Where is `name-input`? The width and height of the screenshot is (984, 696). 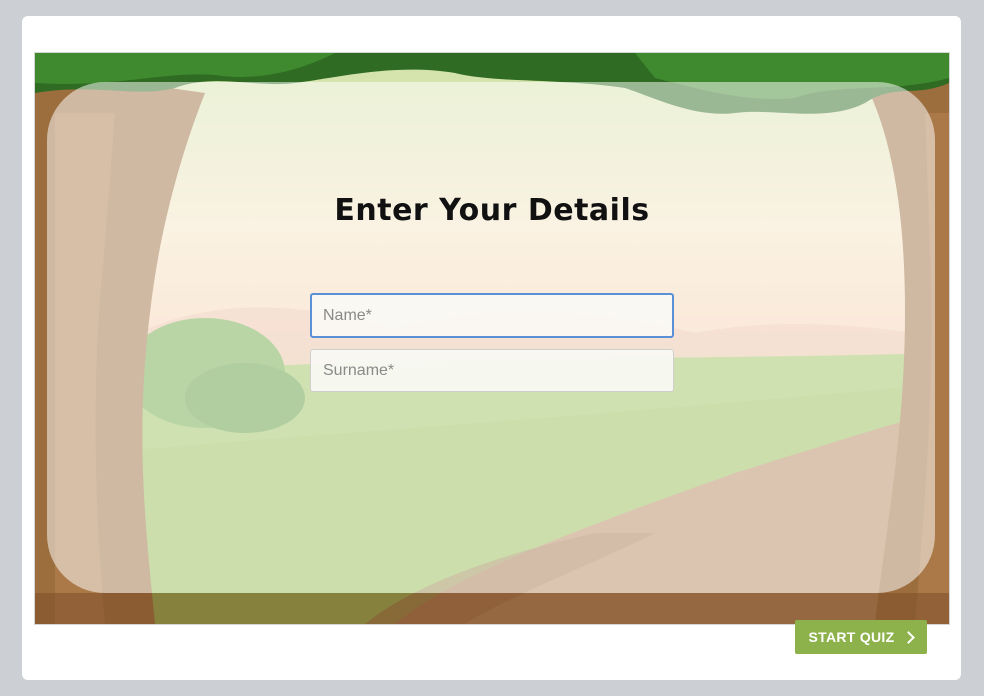
name-input is located at coordinates (492, 315).